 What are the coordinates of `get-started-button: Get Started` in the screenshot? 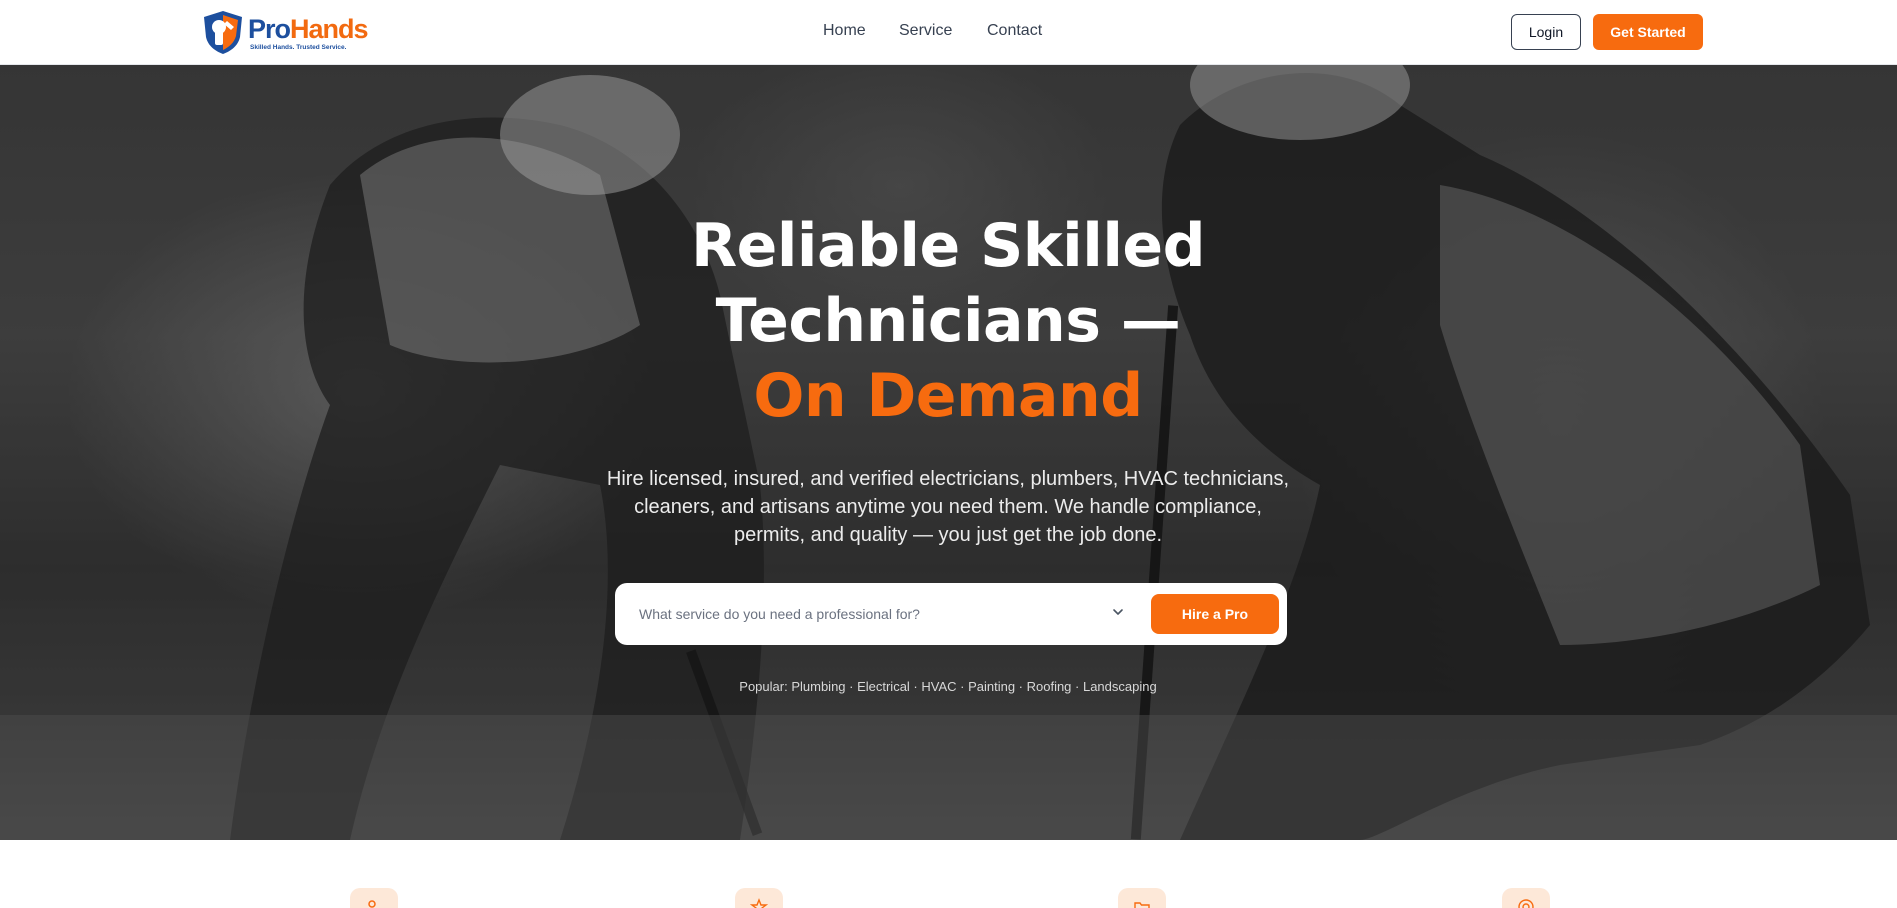 It's located at (1648, 32).